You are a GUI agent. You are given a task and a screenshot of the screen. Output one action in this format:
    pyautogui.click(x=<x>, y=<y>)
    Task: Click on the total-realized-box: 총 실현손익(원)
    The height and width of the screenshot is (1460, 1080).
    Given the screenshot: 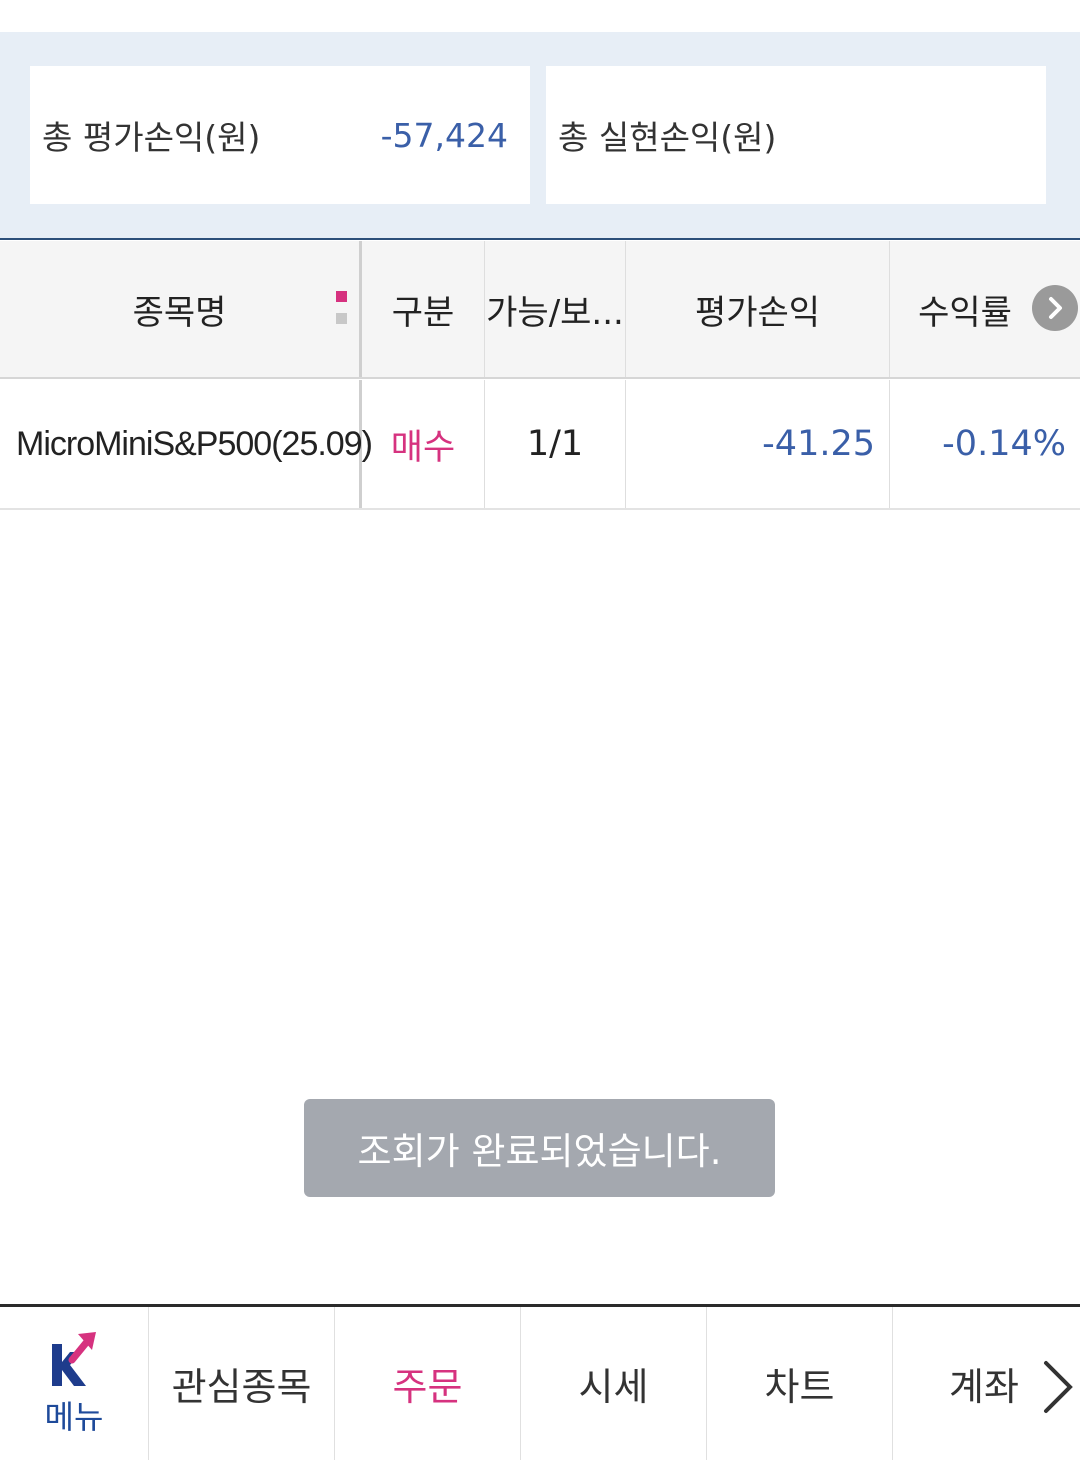 What is the action you would take?
    pyautogui.click(x=796, y=135)
    